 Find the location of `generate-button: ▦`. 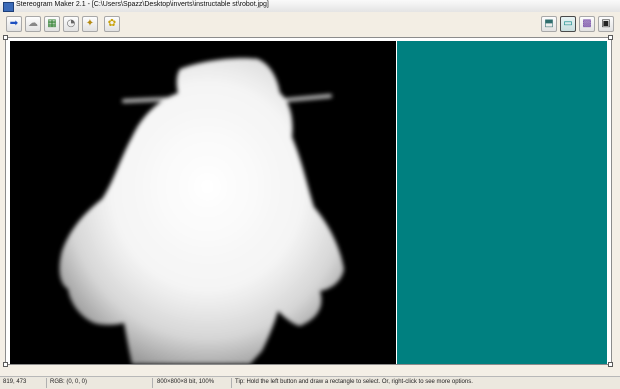

generate-button: ▦ is located at coordinates (52, 24).